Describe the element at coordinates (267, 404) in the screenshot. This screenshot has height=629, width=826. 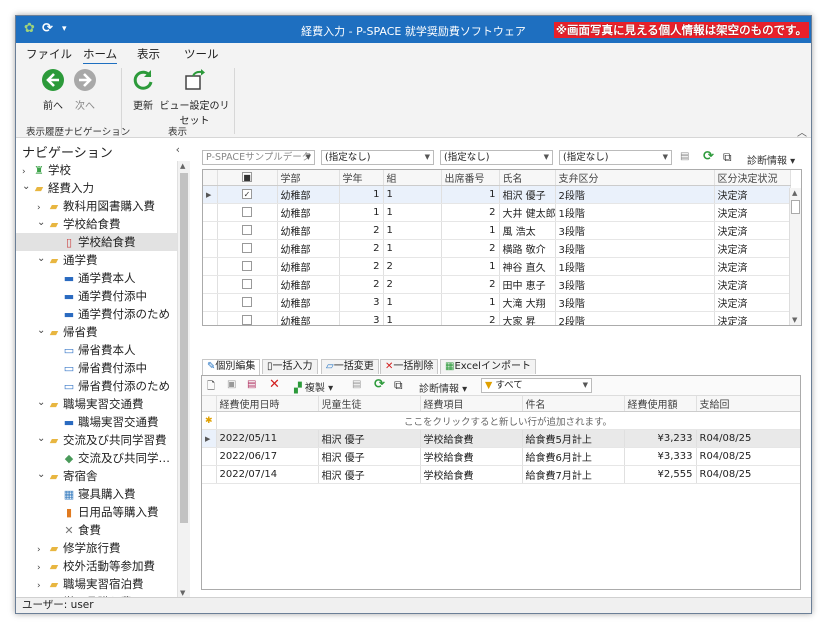
I see `col-header: 経費使用日時` at that location.